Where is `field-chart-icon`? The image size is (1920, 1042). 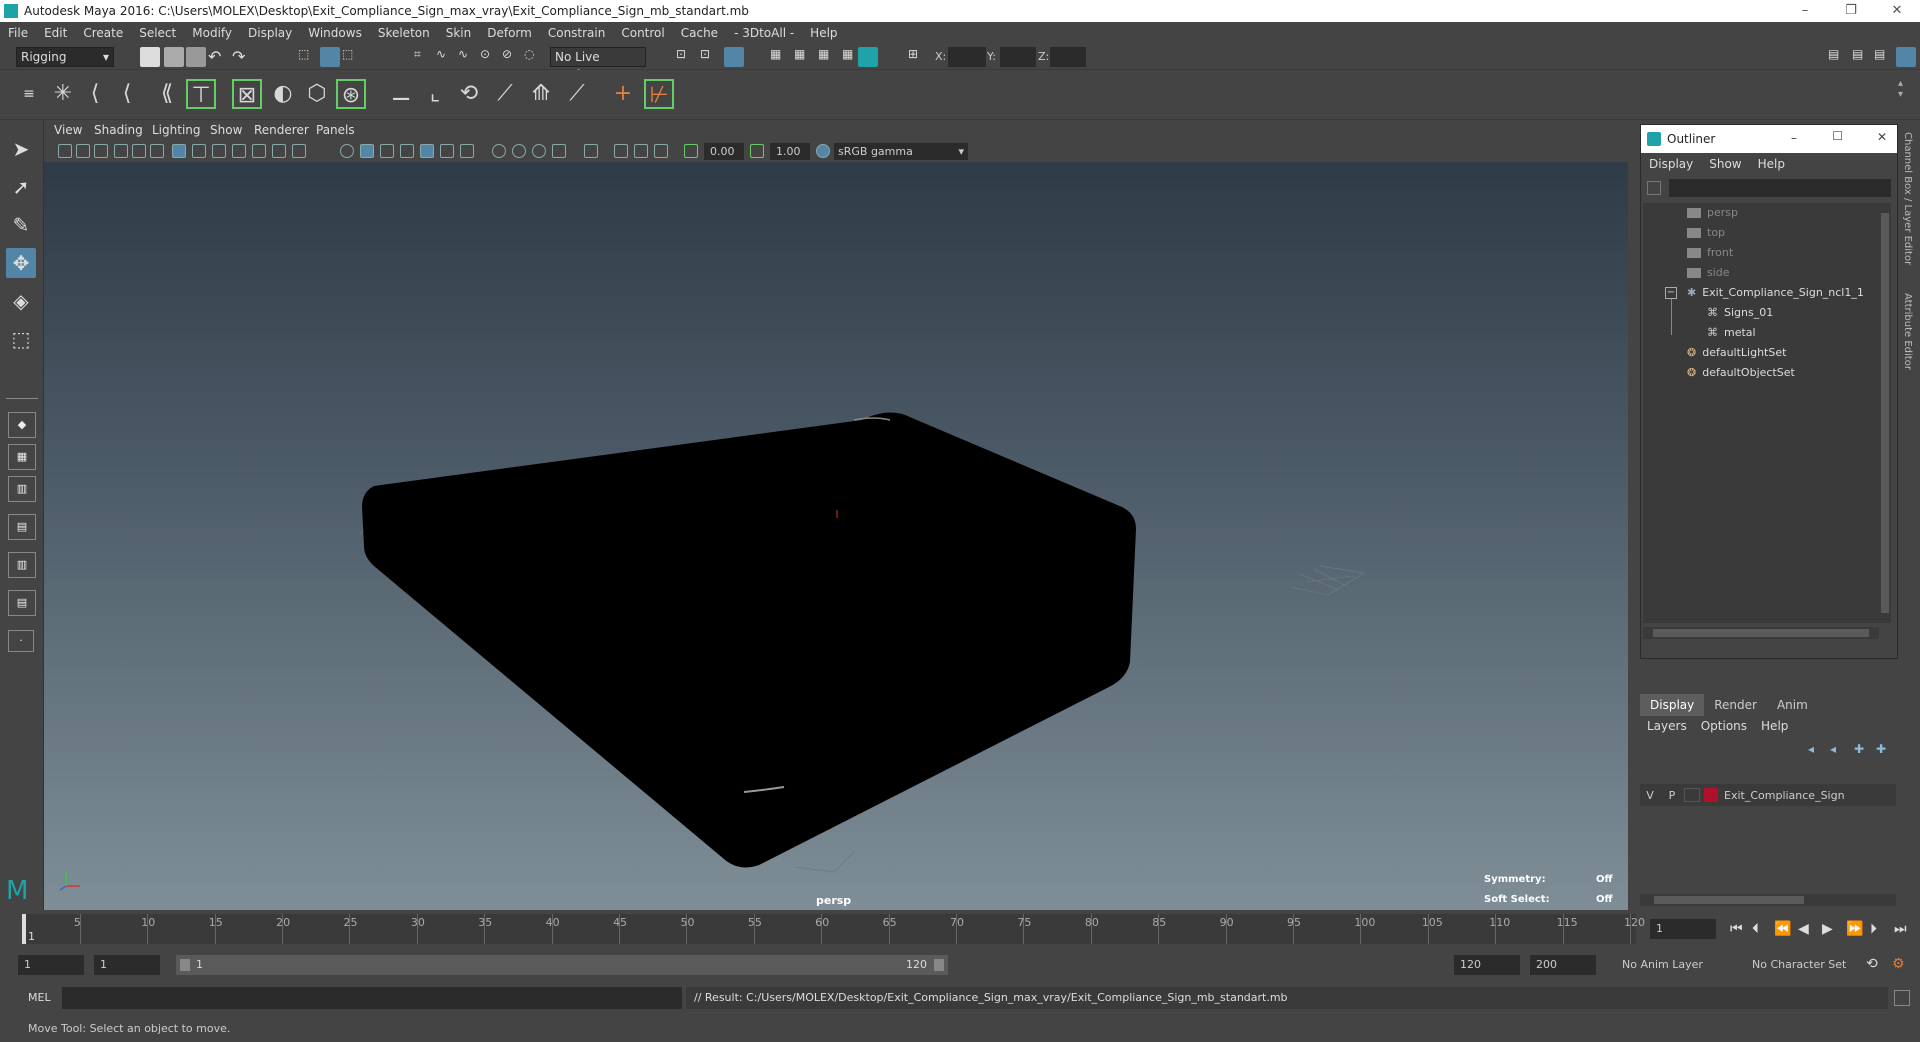 field-chart-icon is located at coordinates (259, 151).